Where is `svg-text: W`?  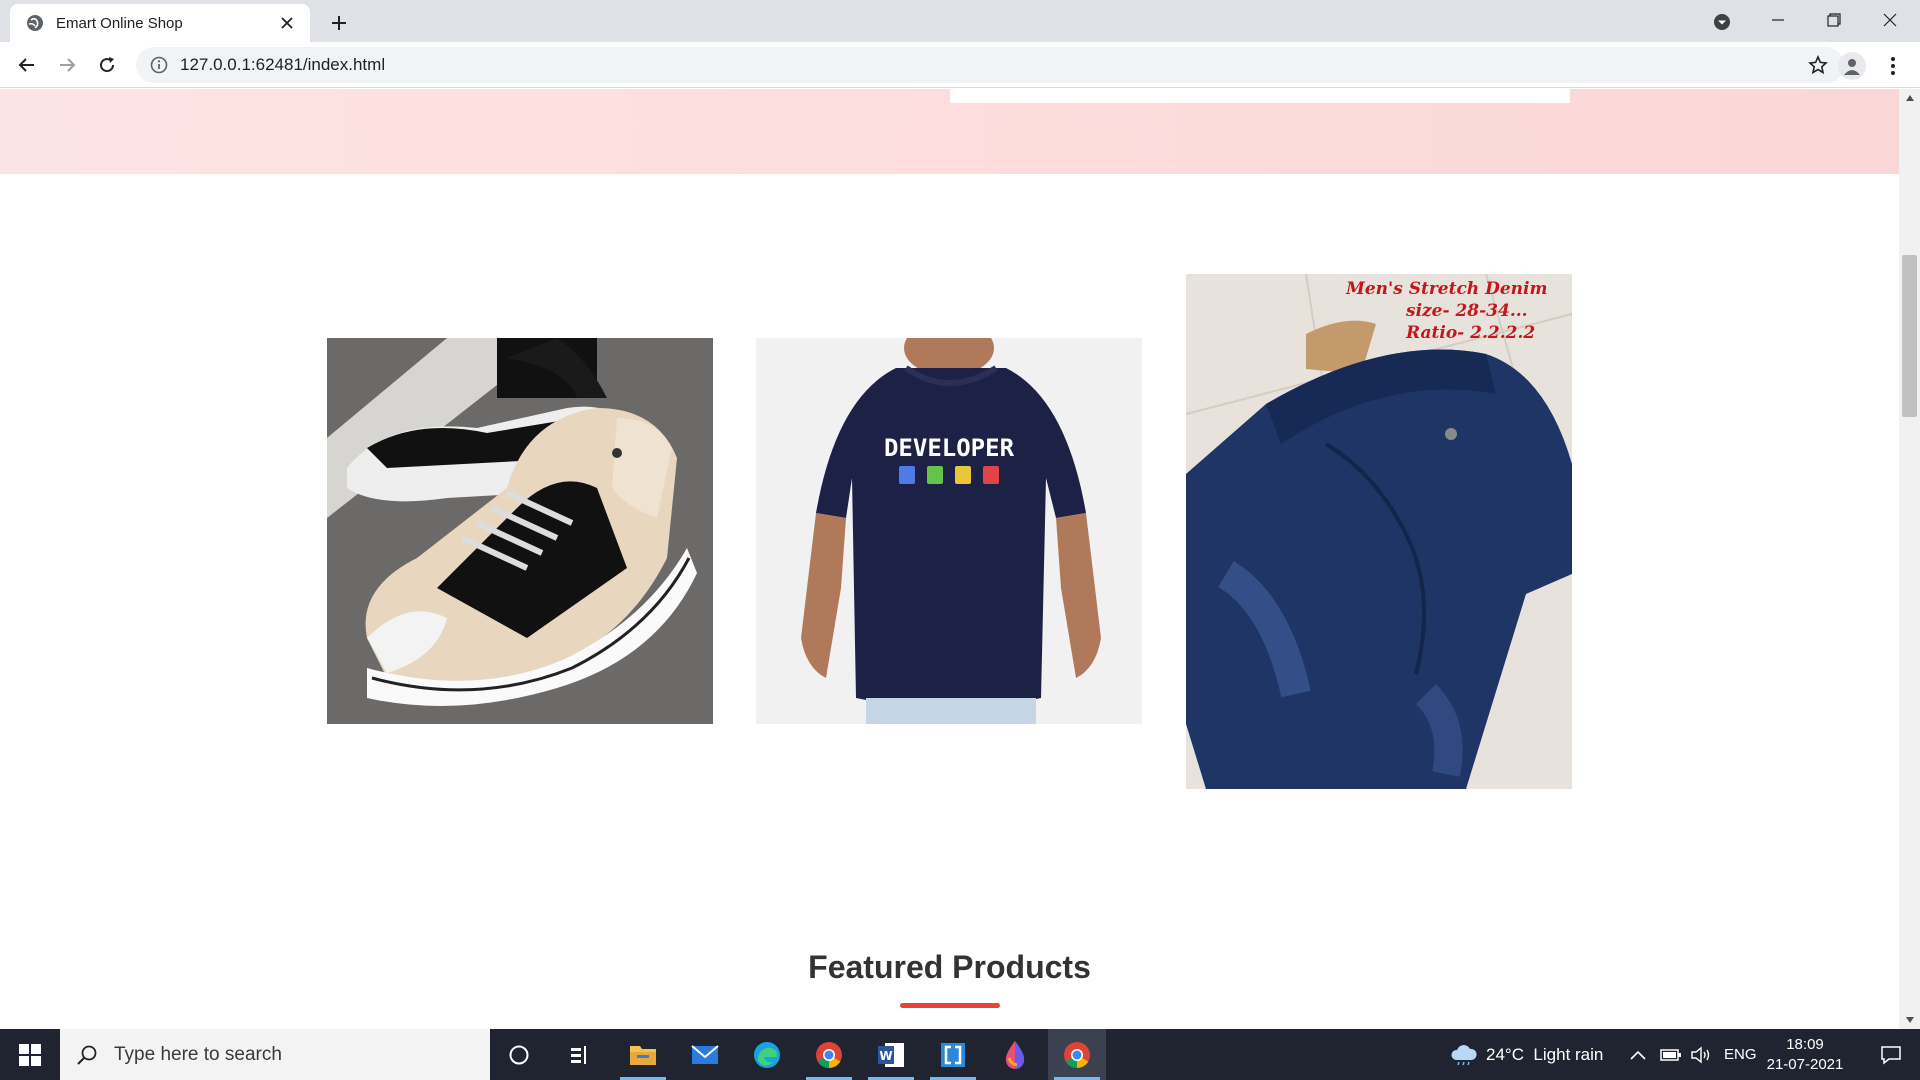
svg-text: W is located at coordinates (885, 1056).